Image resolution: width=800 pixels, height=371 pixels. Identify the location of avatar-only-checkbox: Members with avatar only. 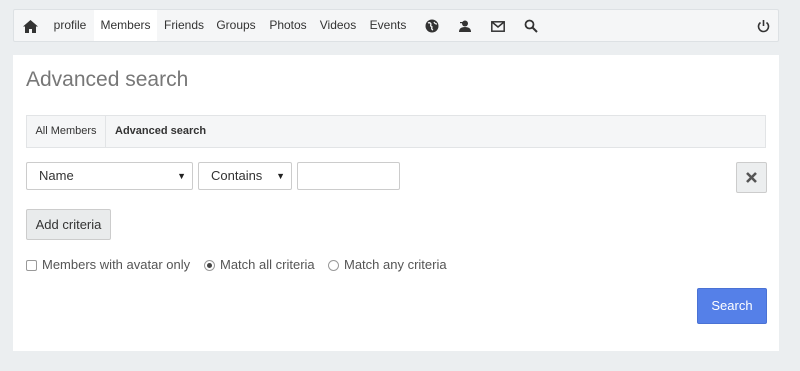
(108, 265).